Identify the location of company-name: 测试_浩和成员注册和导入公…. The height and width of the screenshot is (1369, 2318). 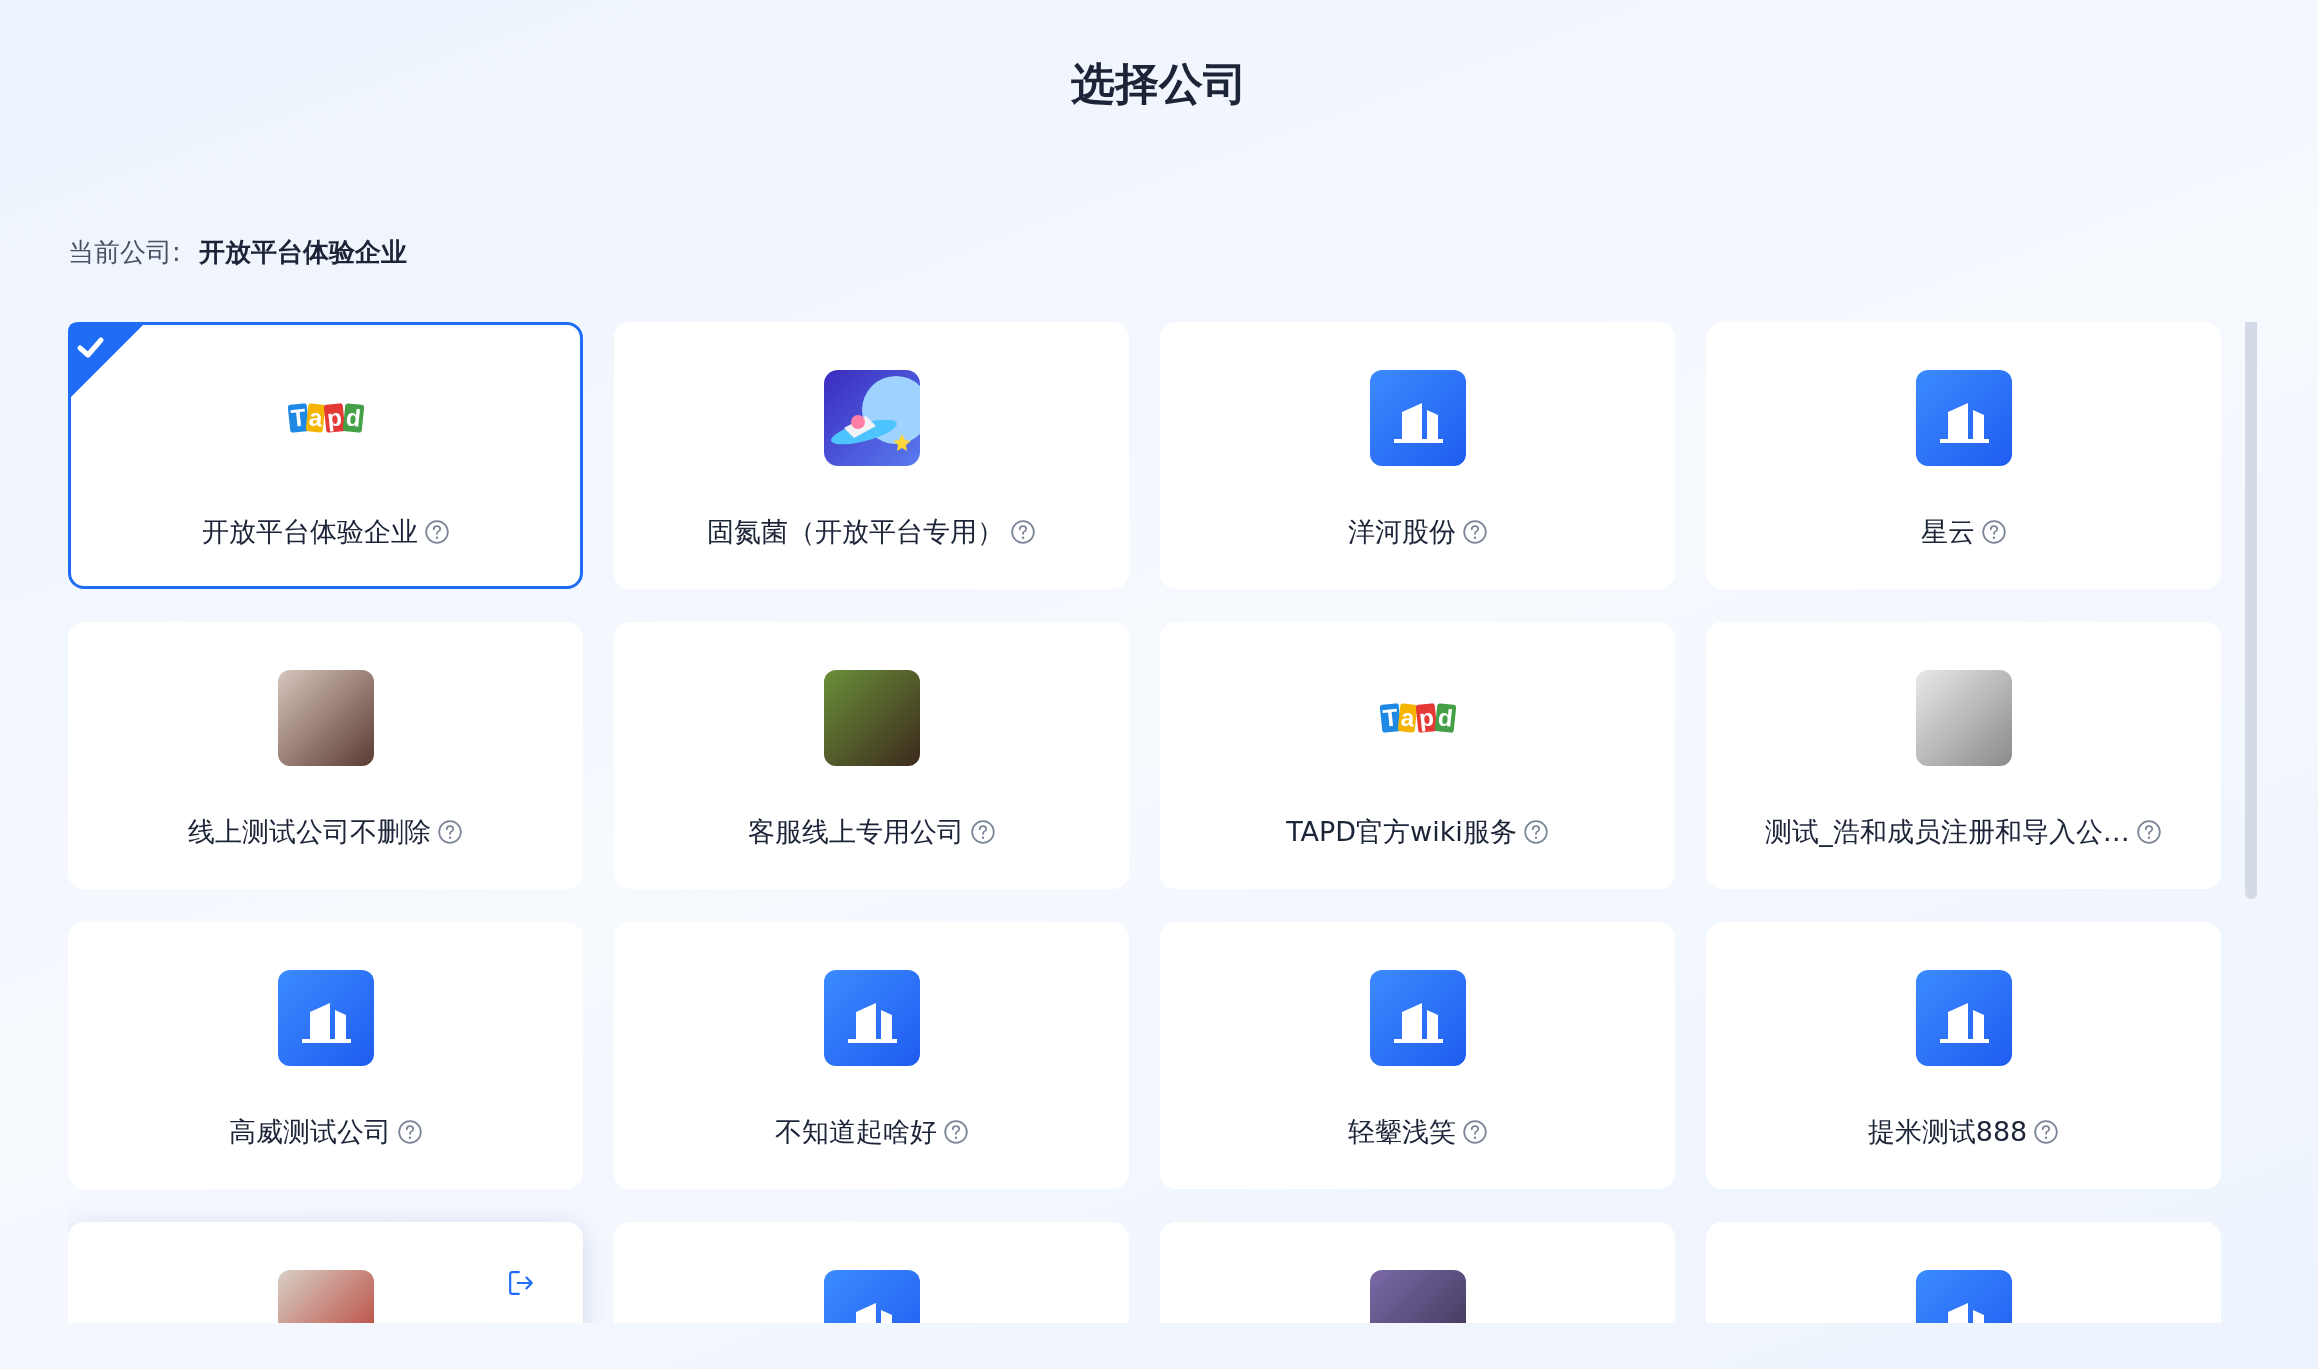
(1947, 832).